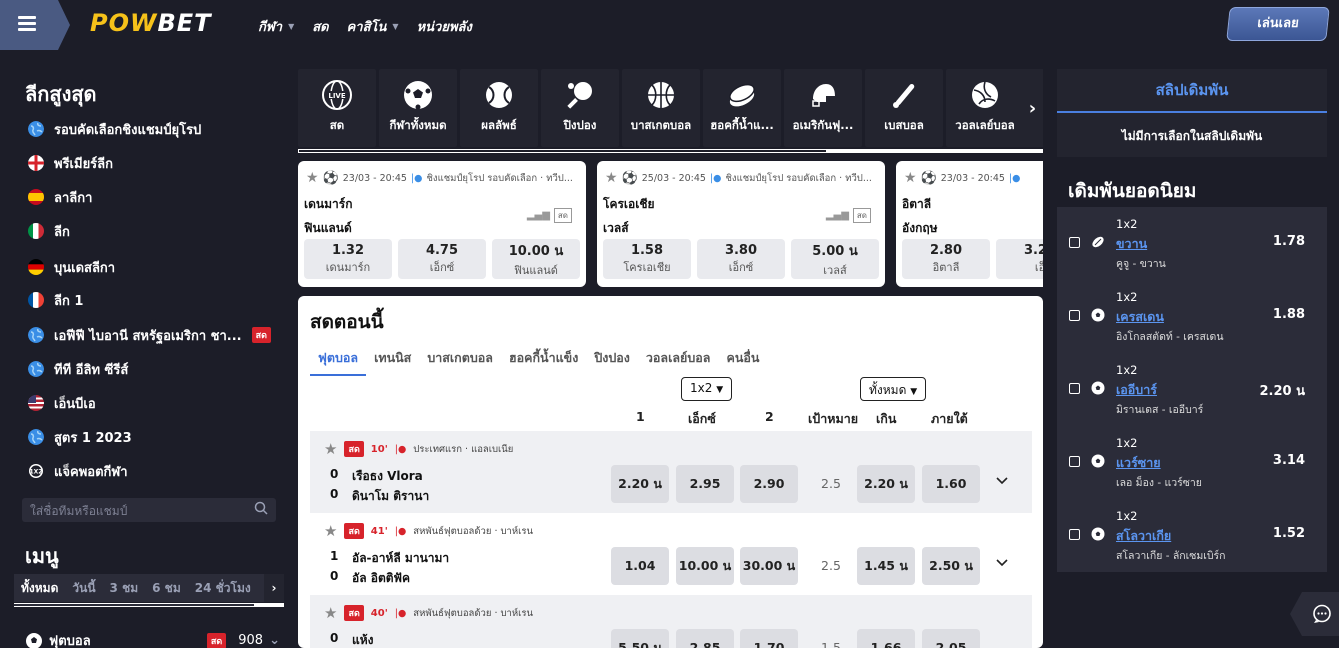  I want to click on sport-tile-results: ผลลัพธ์, so click(499, 108).